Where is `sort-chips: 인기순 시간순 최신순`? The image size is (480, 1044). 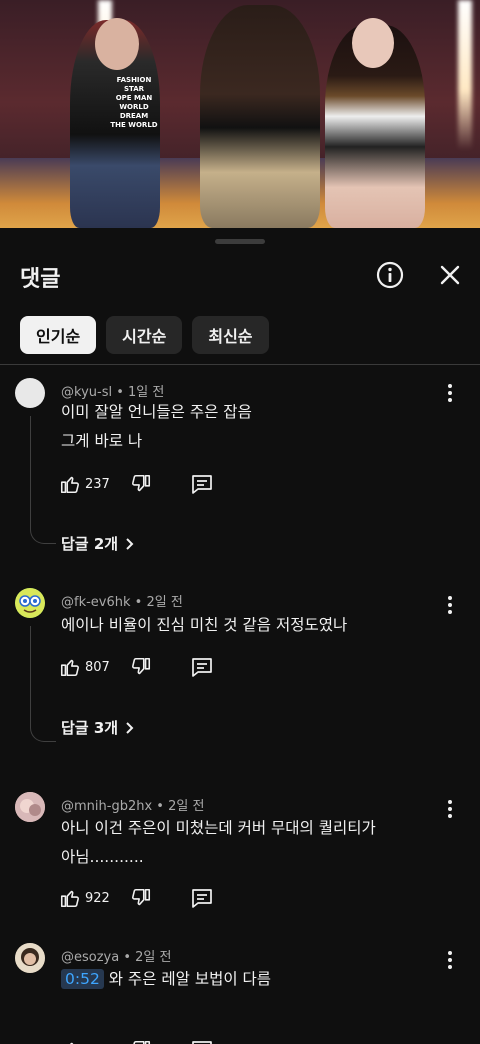 sort-chips: 인기순 시간순 최신순 is located at coordinates (144, 335).